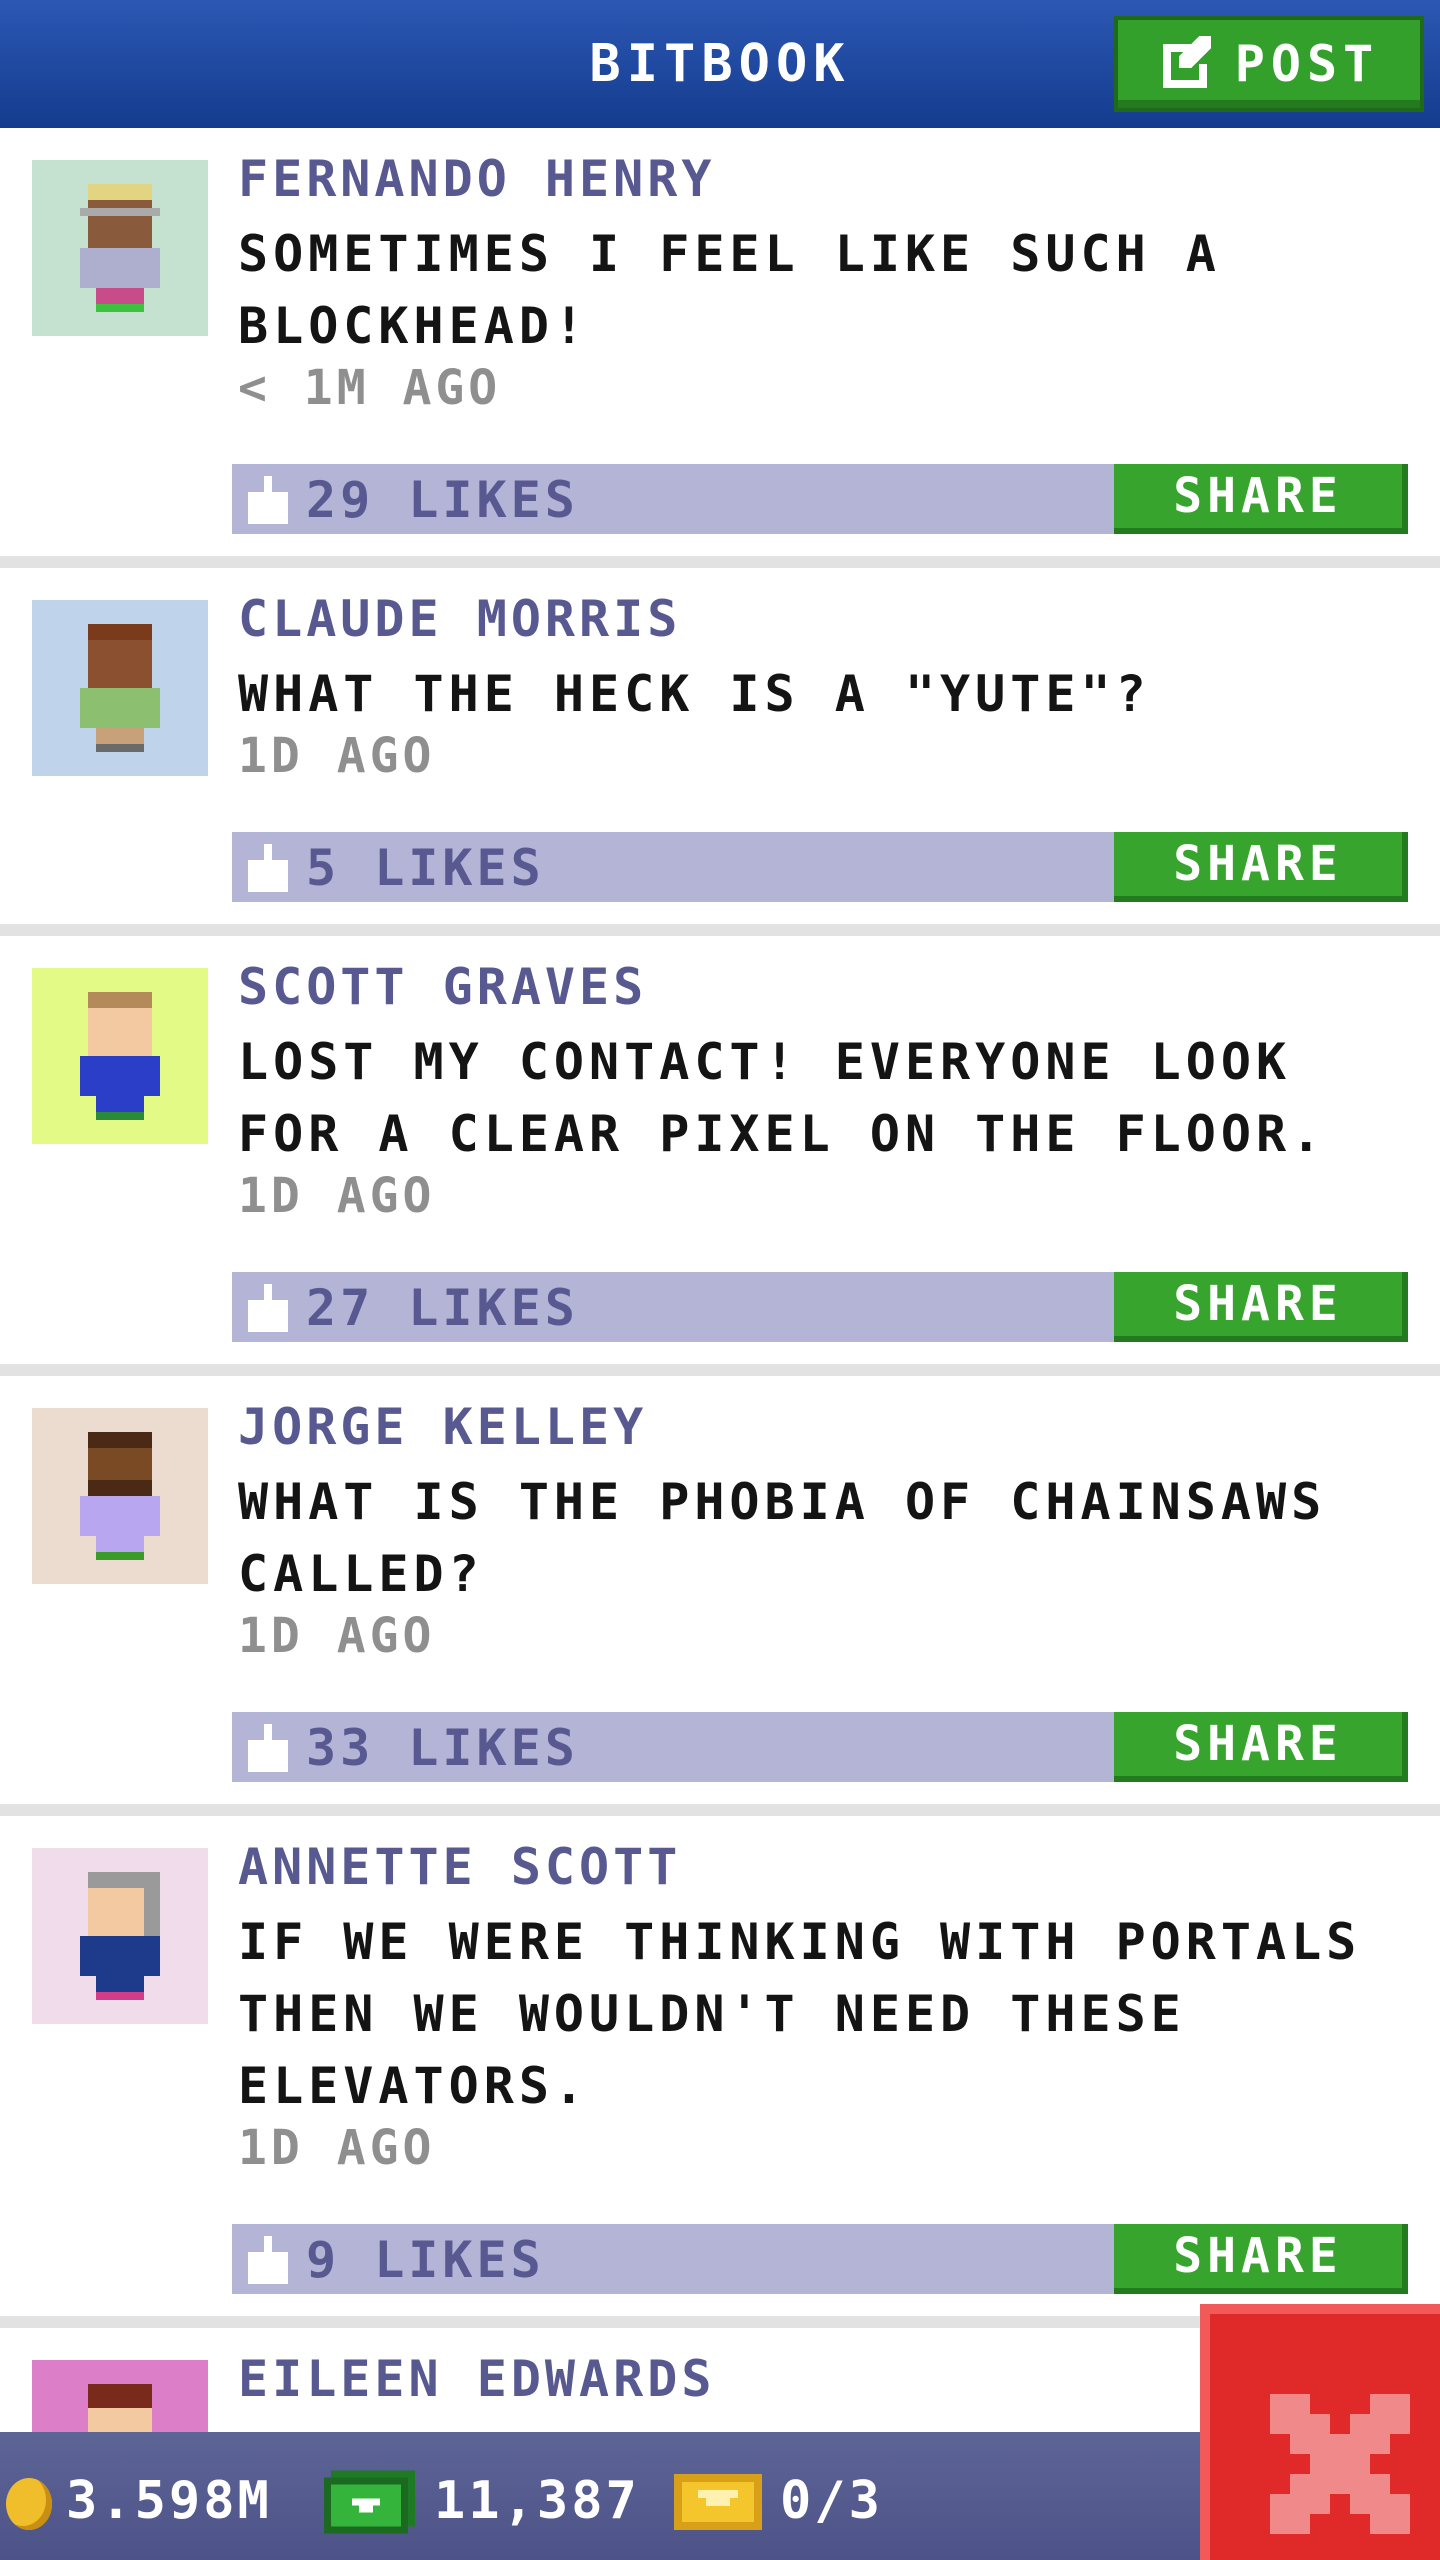 This screenshot has height=2560, width=1440. Describe the element at coordinates (820, 1747) in the screenshot. I see `like-bar: 33 LIKES SHARE` at that location.